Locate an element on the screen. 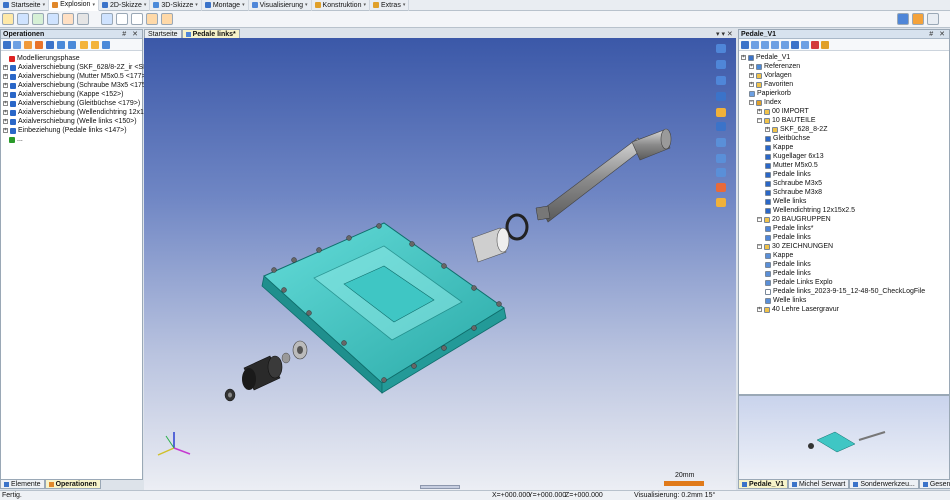 The height and width of the screenshot is (500, 950). tree-item: + SKF_628_8-2Z is located at coordinates (796, 129).